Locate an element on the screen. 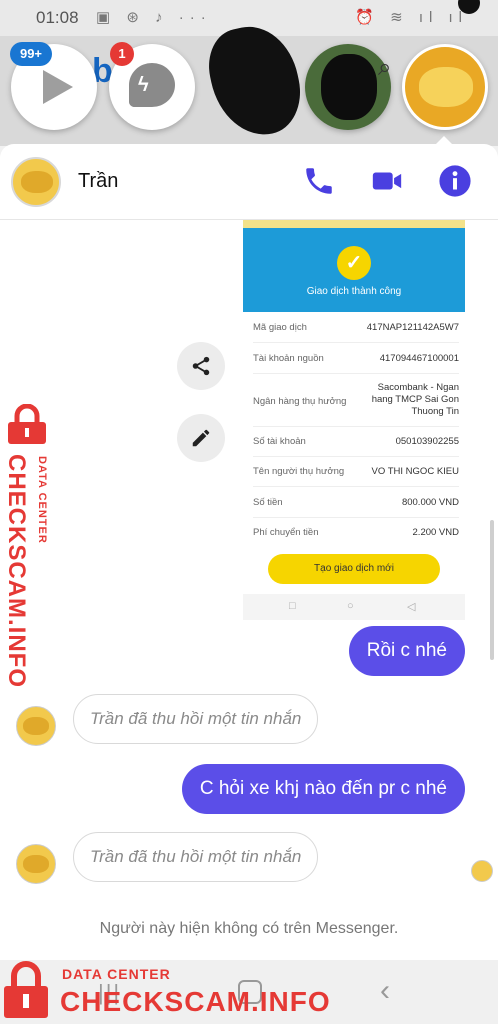 The width and height of the screenshot is (498, 1024). outgoing-message: Rồi c nhé is located at coordinates (406, 651).